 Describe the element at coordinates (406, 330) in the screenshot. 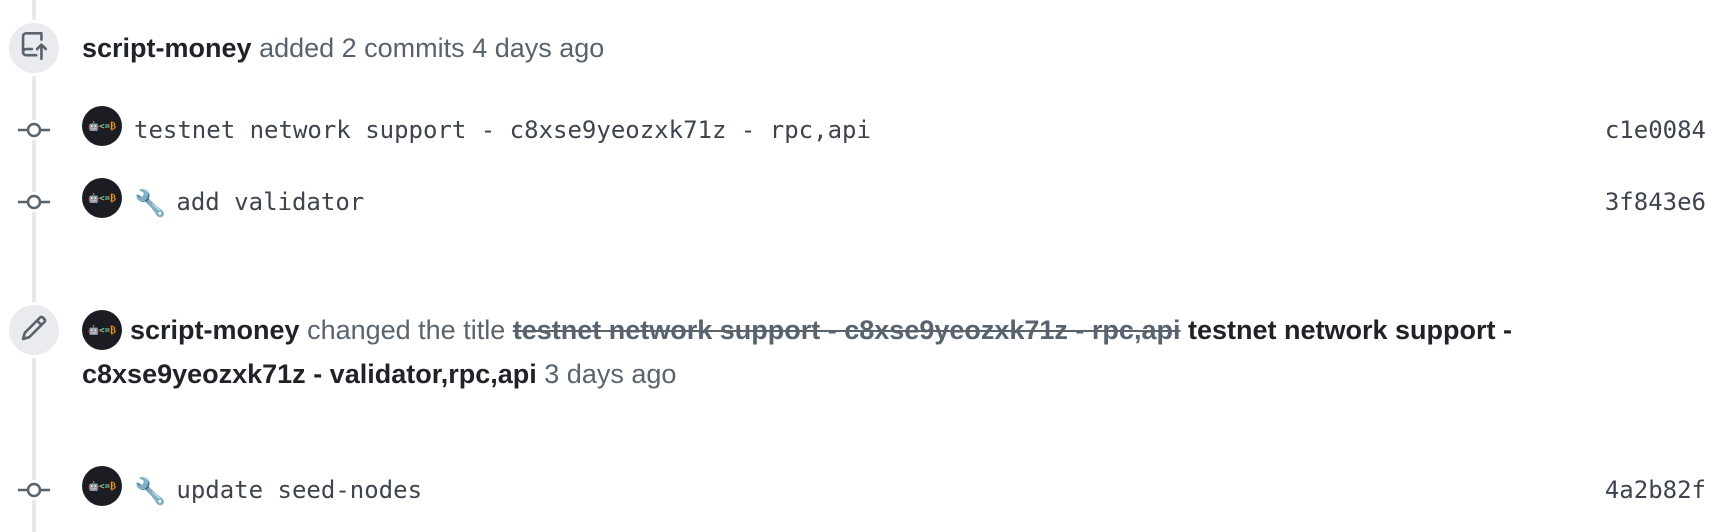

I see `event-action: changed the title` at that location.